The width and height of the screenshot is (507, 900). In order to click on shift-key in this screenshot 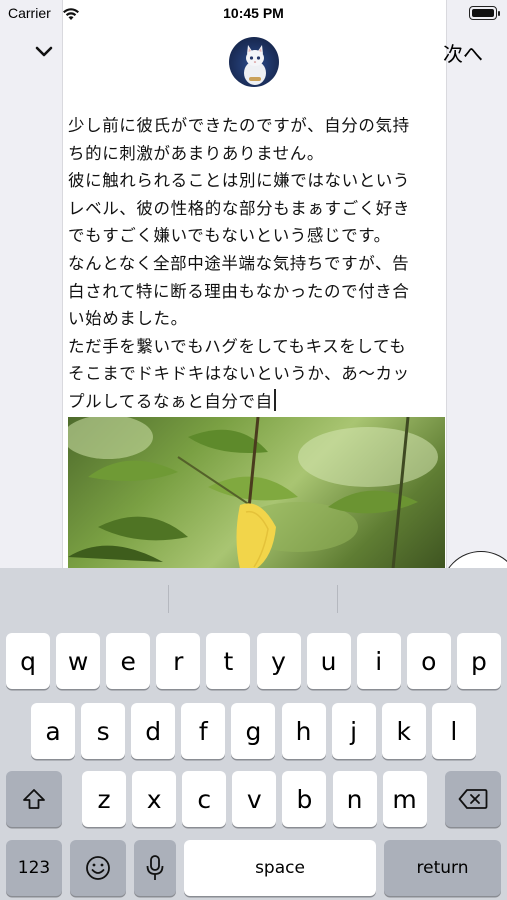, I will do `click(34, 799)`.